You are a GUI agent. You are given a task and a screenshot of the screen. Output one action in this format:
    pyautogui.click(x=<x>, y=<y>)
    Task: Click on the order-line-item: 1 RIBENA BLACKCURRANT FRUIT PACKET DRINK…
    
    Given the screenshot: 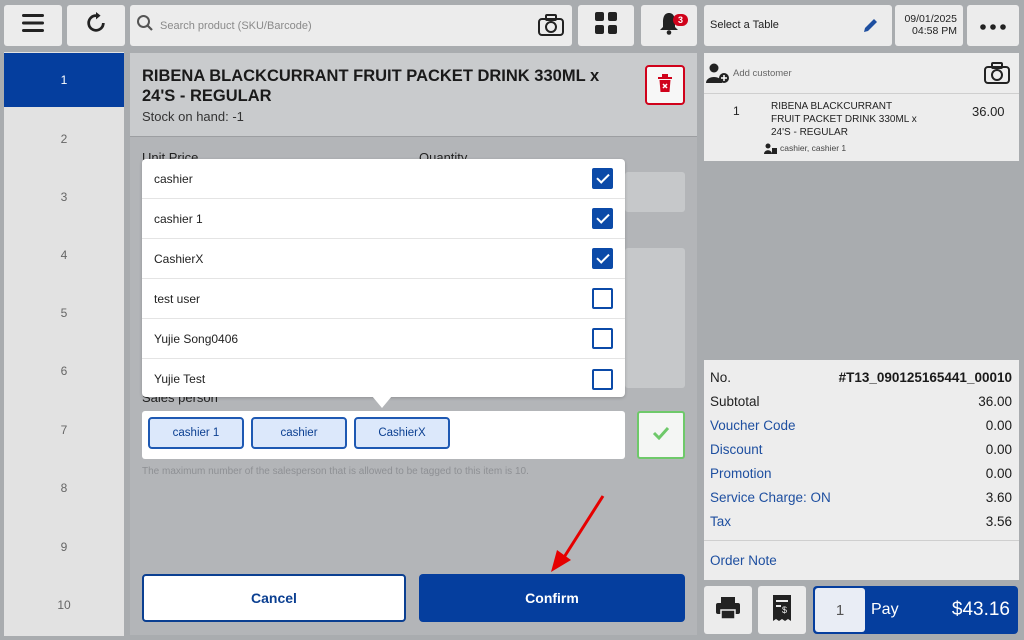 What is the action you would take?
    pyautogui.click(x=861, y=127)
    